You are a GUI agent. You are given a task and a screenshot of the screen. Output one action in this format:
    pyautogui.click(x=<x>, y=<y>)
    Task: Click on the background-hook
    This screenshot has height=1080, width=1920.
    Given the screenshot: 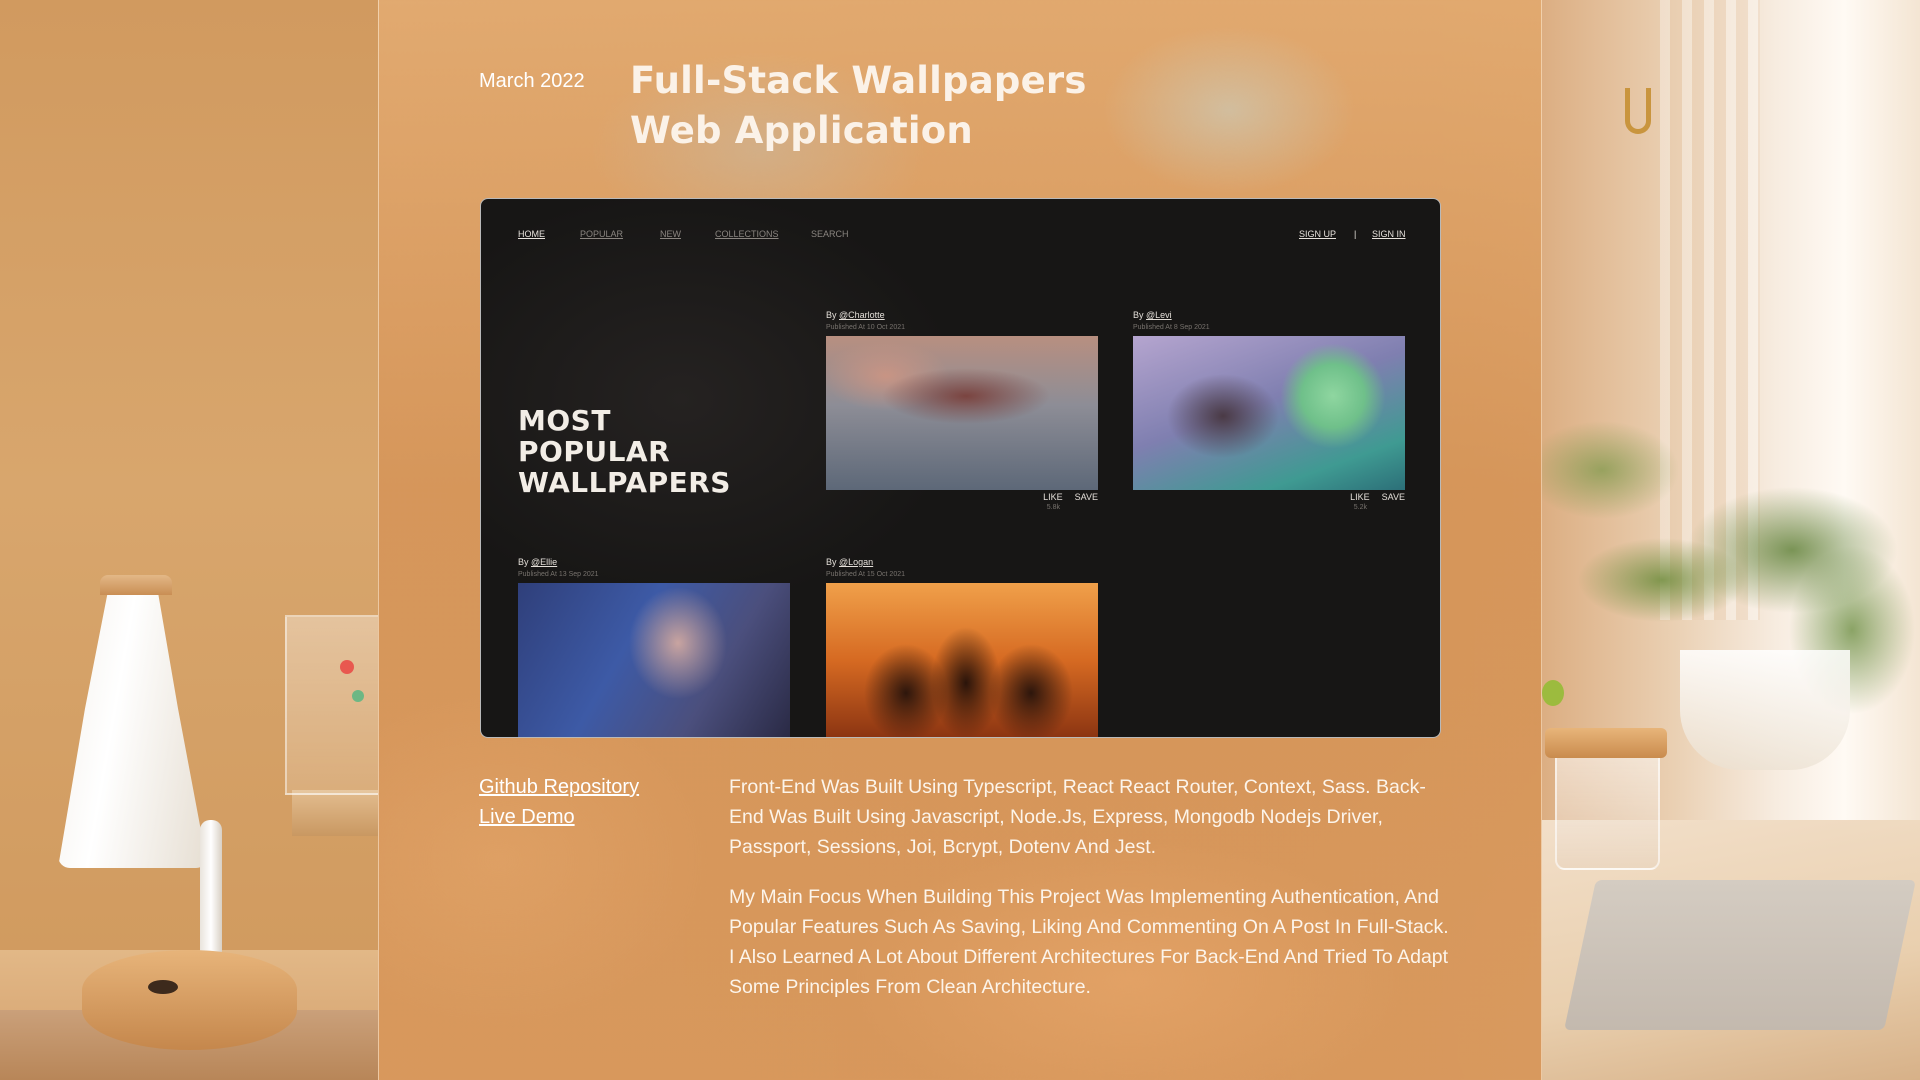 What is the action you would take?
    pyautogui.click(x=1638, y=111)
    